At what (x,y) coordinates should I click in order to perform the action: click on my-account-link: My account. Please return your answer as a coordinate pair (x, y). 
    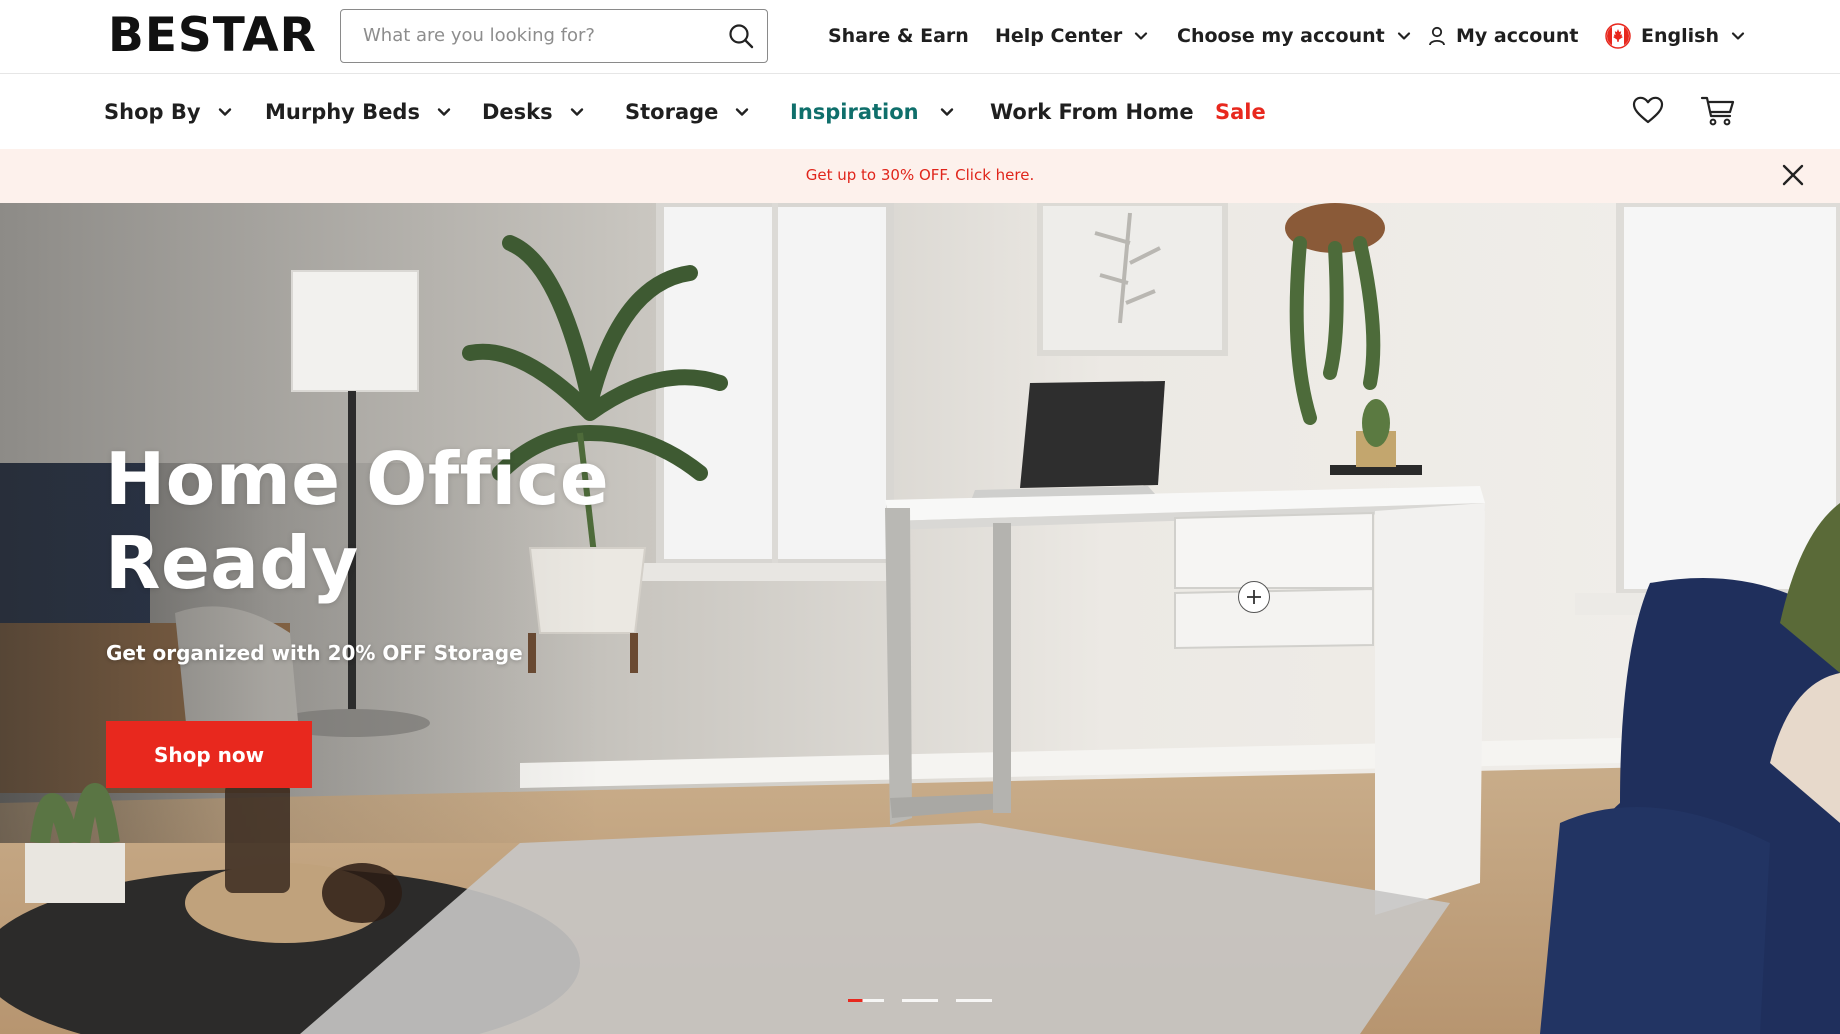
    Looking at the image, I should click on (1503, 36).